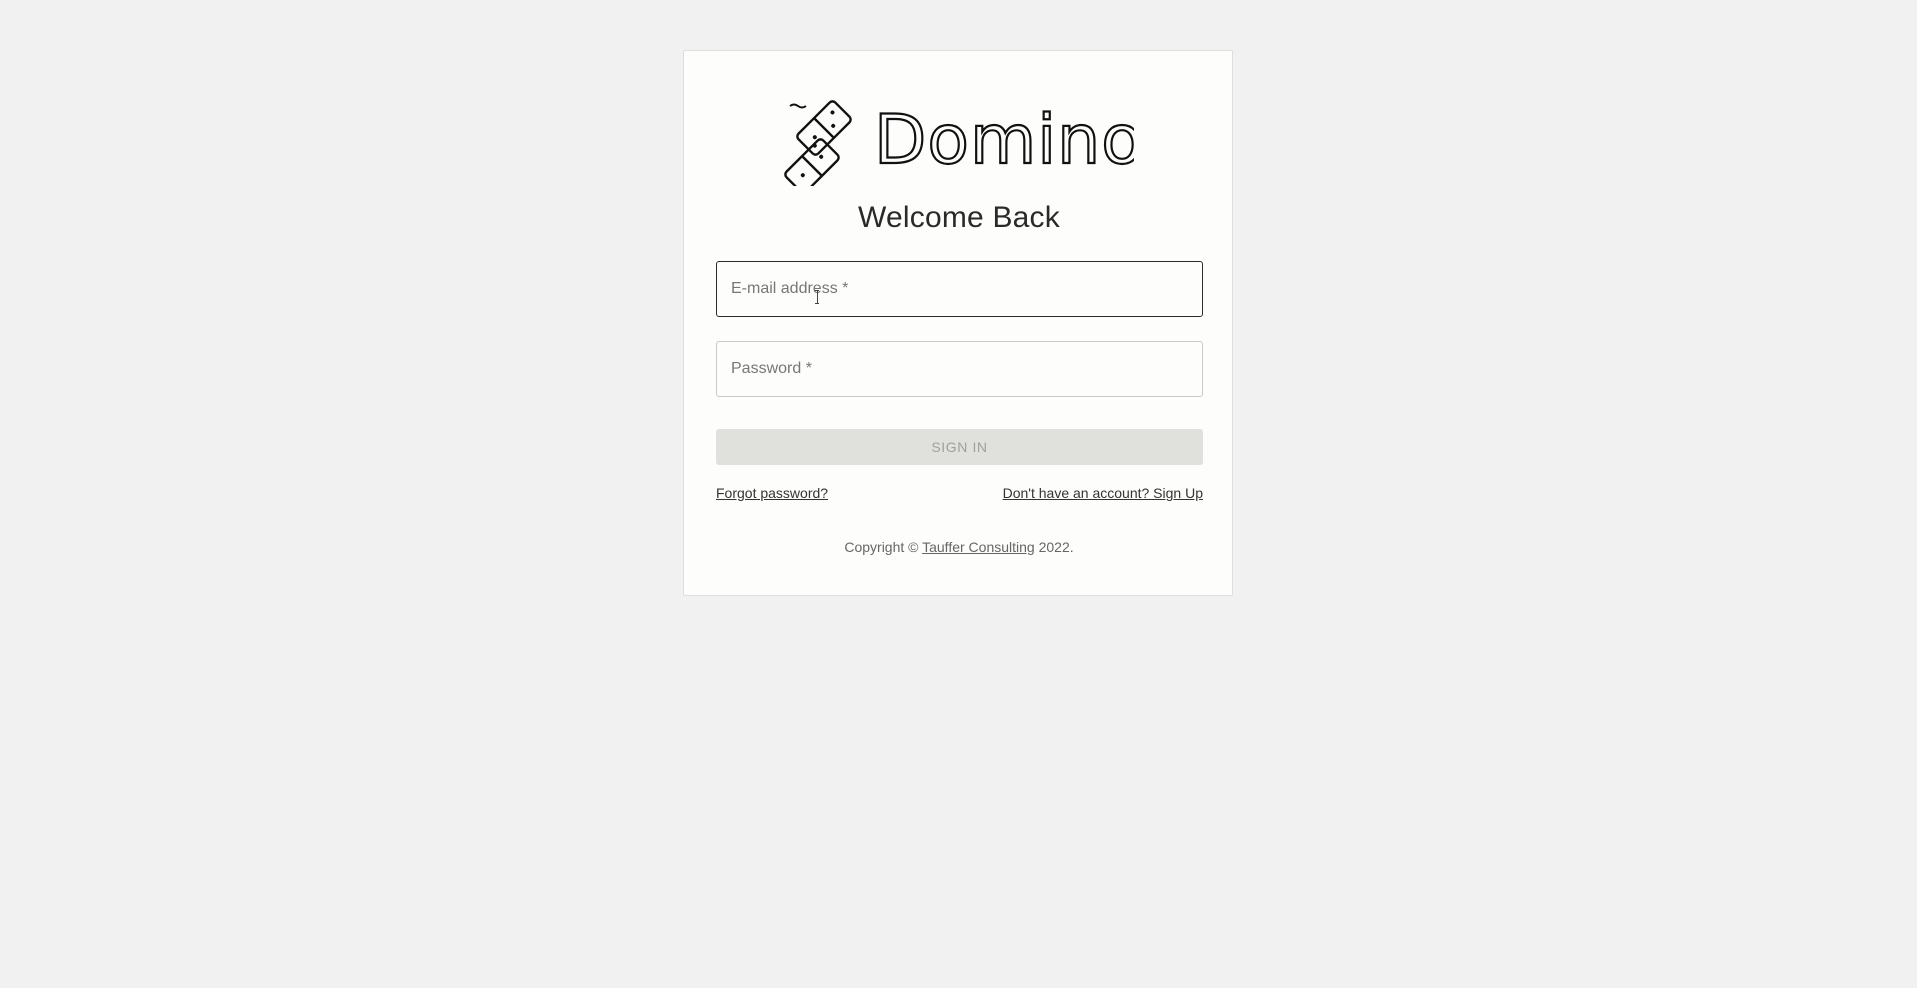  Describe the element at coordinates (959, 447) in the screenshot. I see `sign-in-button: SIGN IN` at that location.